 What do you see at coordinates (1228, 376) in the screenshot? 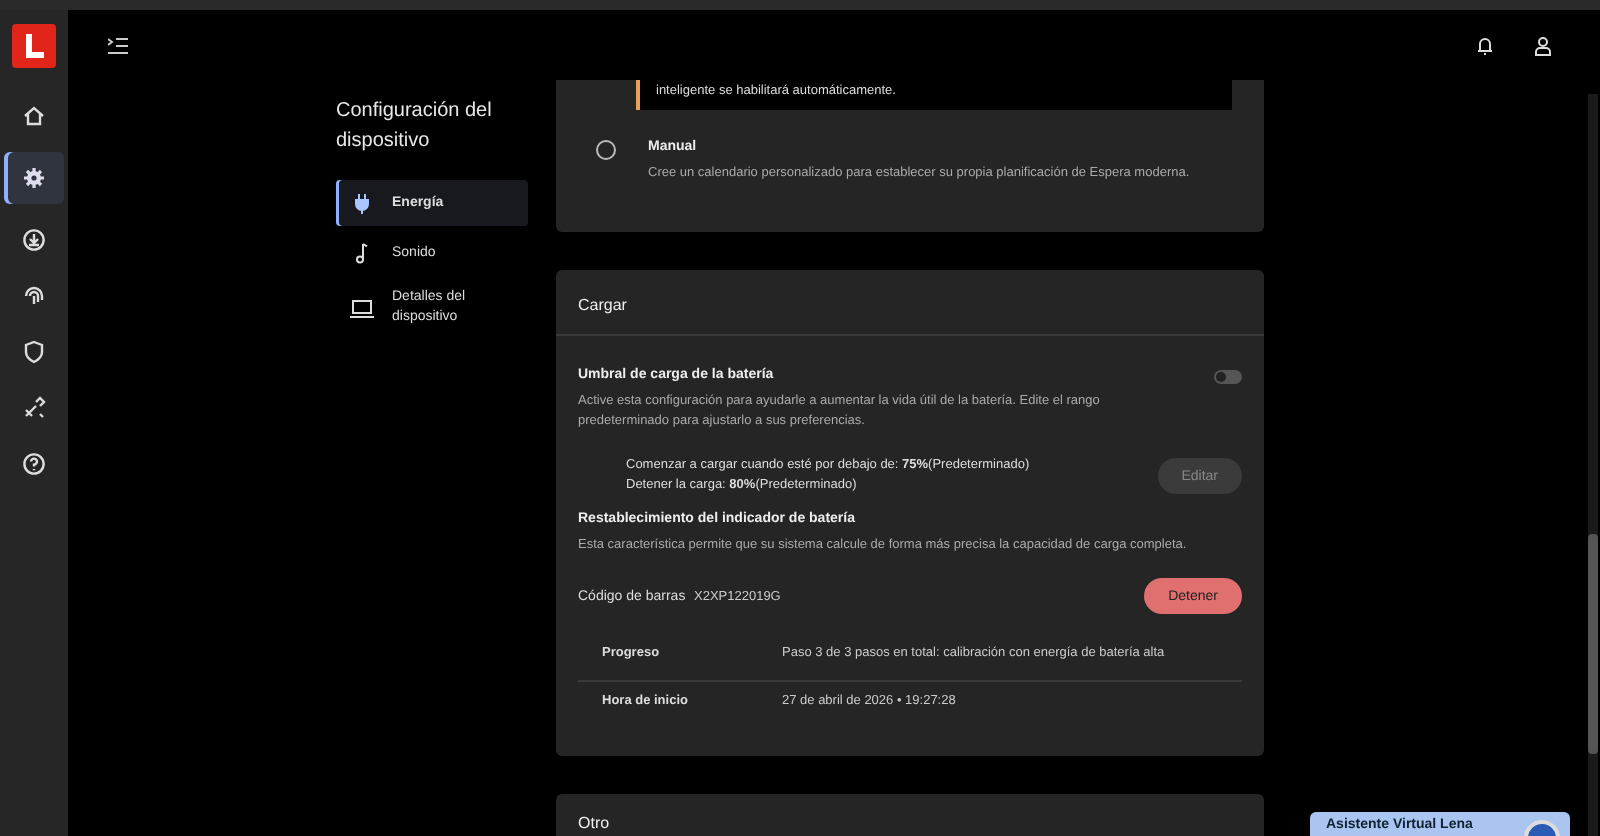
I see `toggle-switch` at bounding box center [1228, 376].